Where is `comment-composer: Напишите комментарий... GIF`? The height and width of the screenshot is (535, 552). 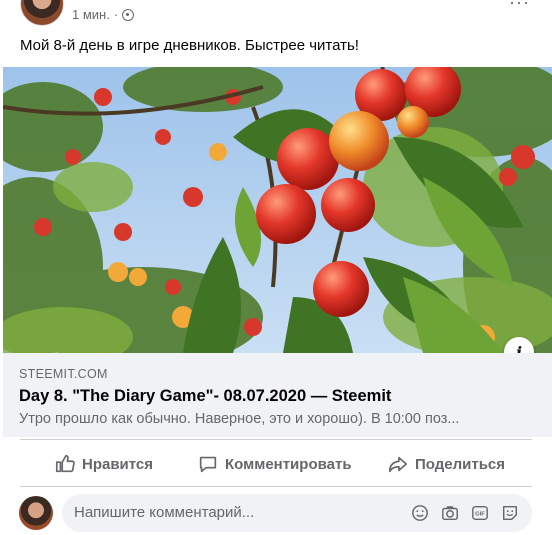 comment-composer: Напишите комментарий... GIF is located at coordinates (276, 514).